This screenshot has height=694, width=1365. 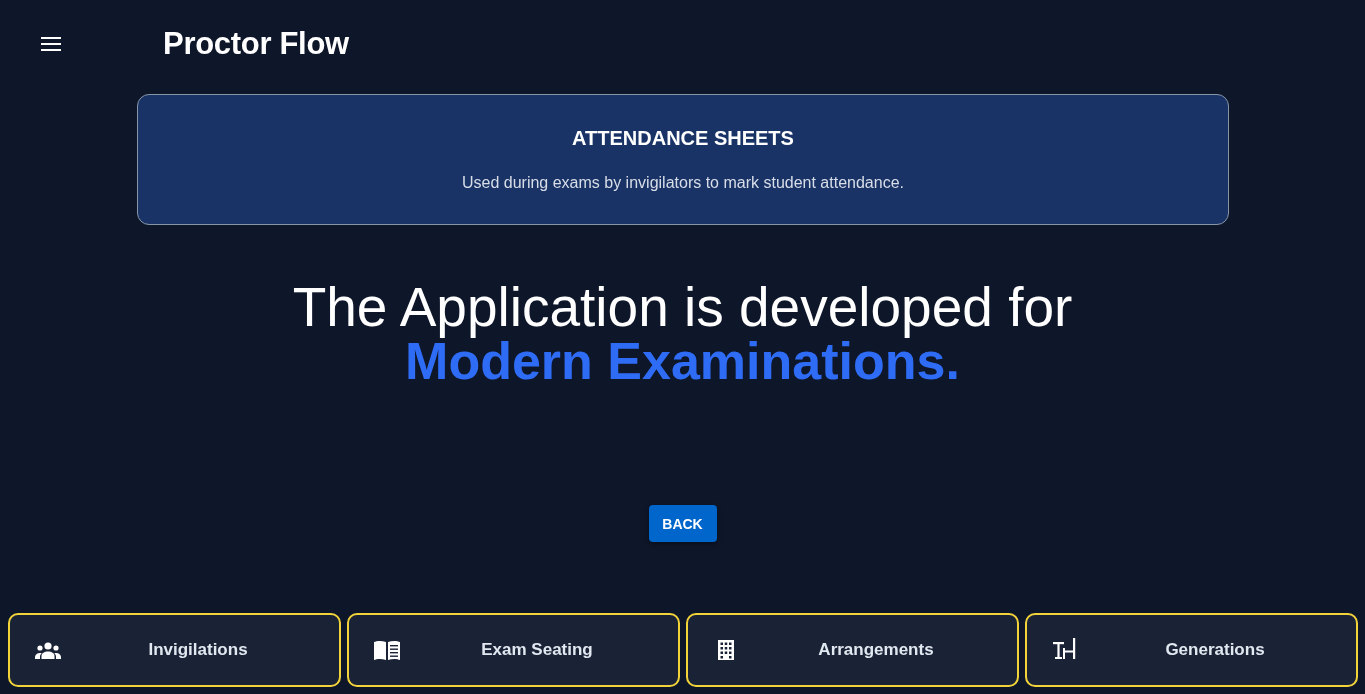 What do you see at coordinates (852, 650) in the screenshot?
I see `nav-button: Arrangements` at bounding box center [852, 650].